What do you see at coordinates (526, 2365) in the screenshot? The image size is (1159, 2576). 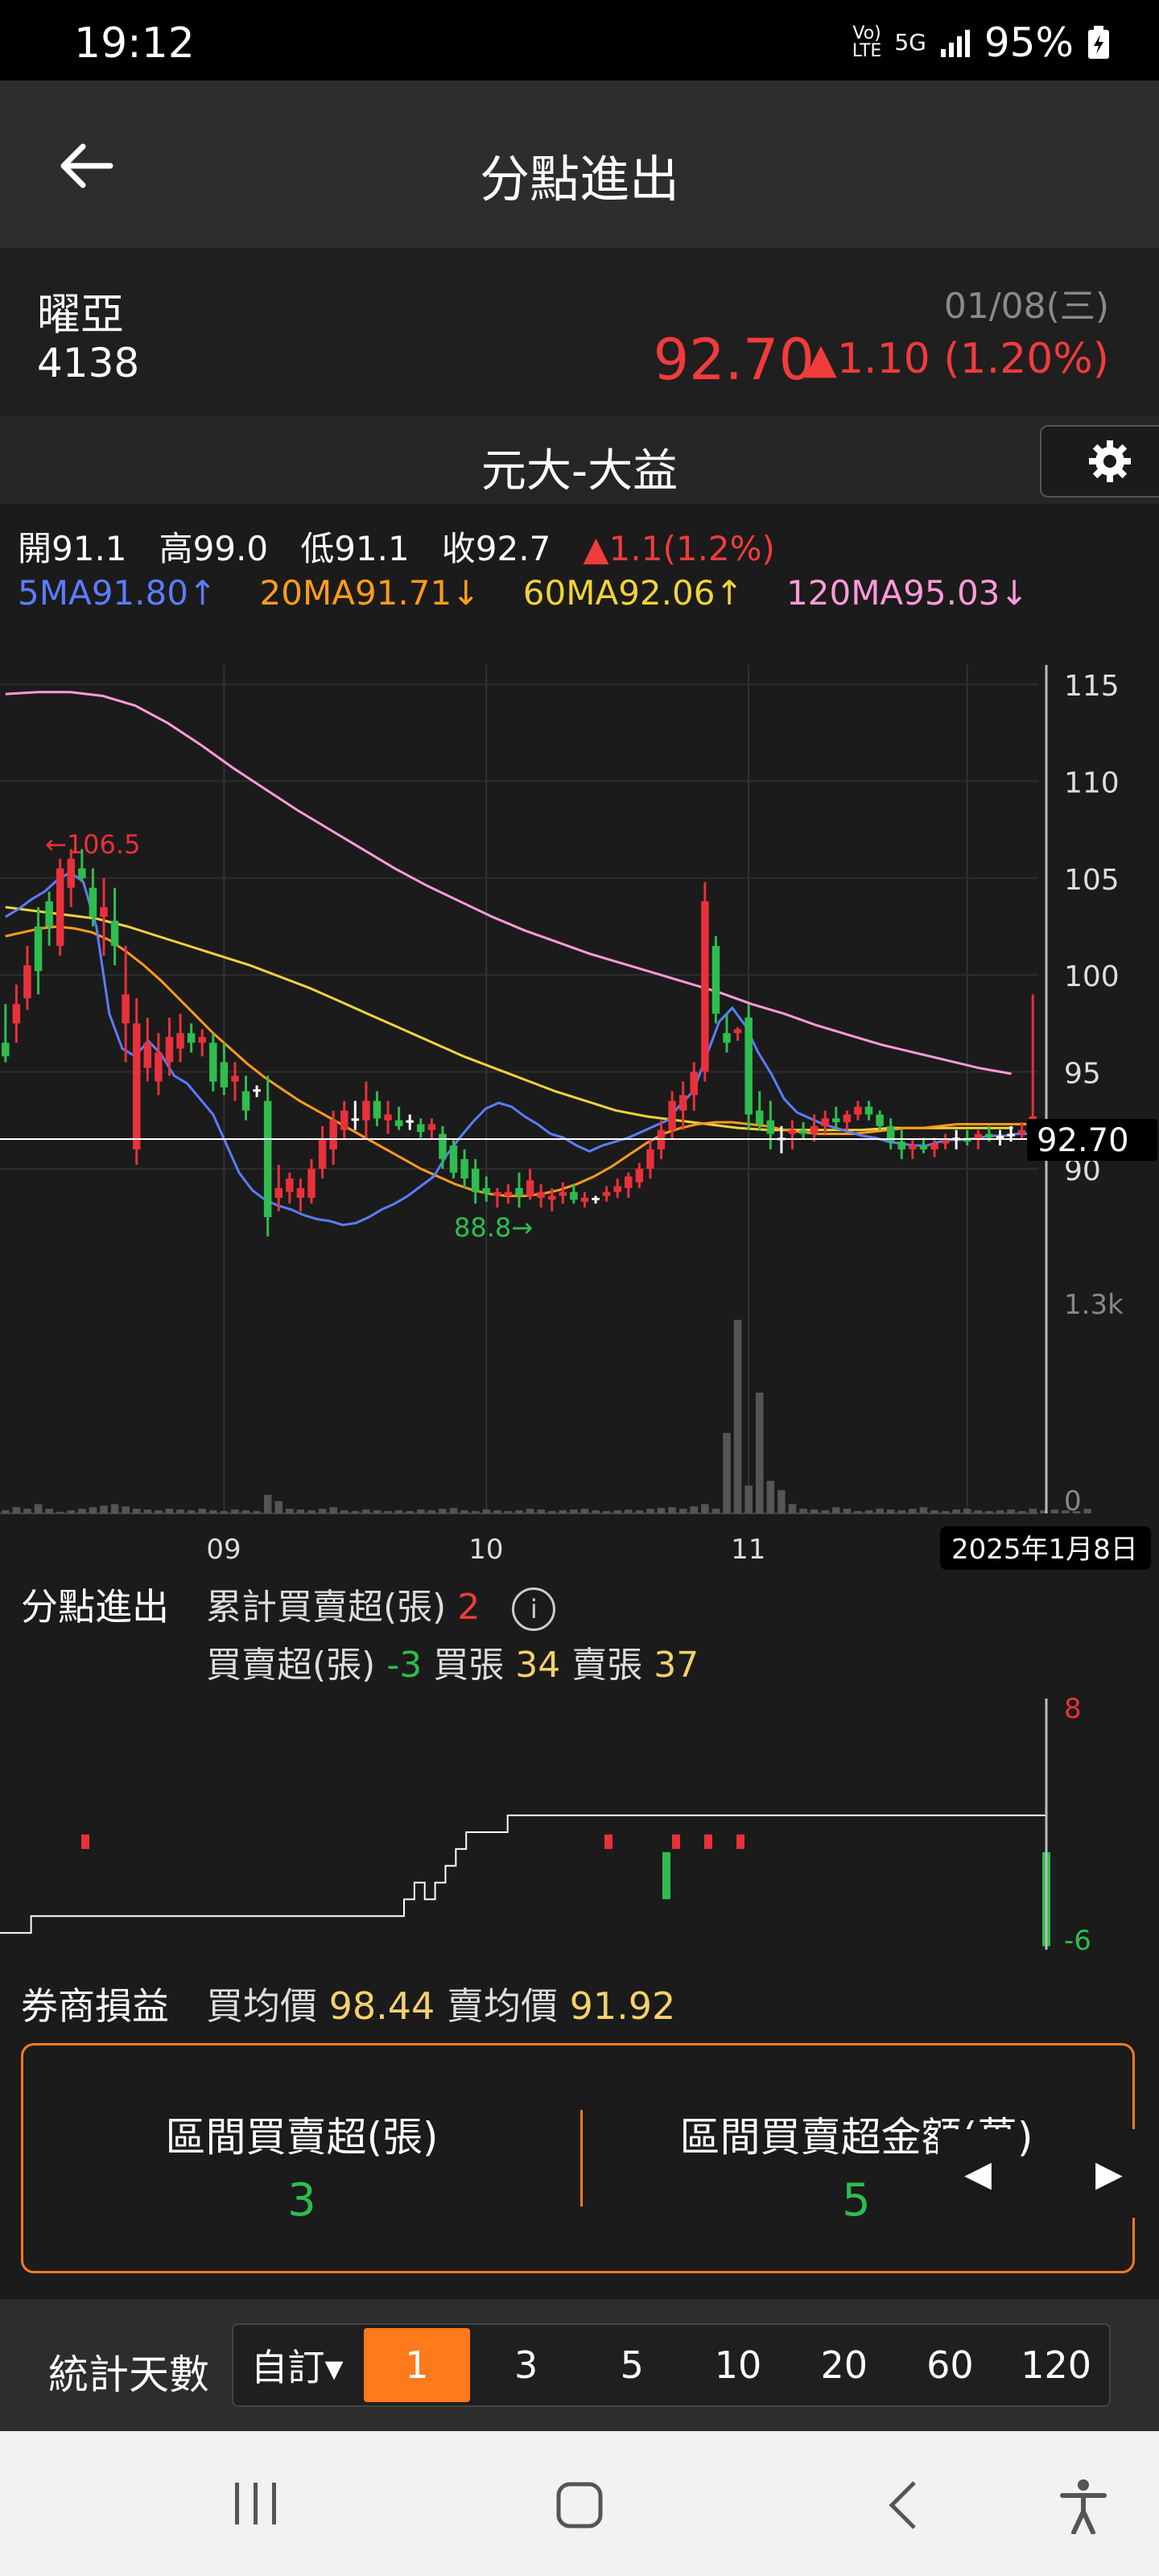 I see `day-option-3: 3` at bounding box center [526, 2365].